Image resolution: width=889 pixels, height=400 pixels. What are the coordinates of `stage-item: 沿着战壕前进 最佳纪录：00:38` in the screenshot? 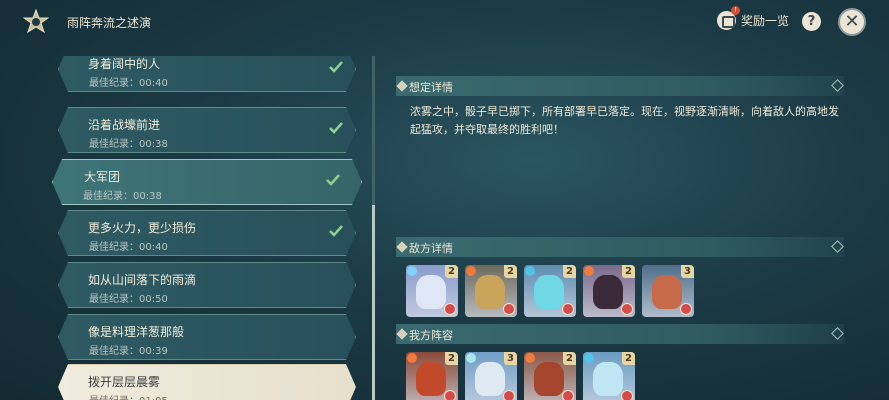 It's located at (207, 130).